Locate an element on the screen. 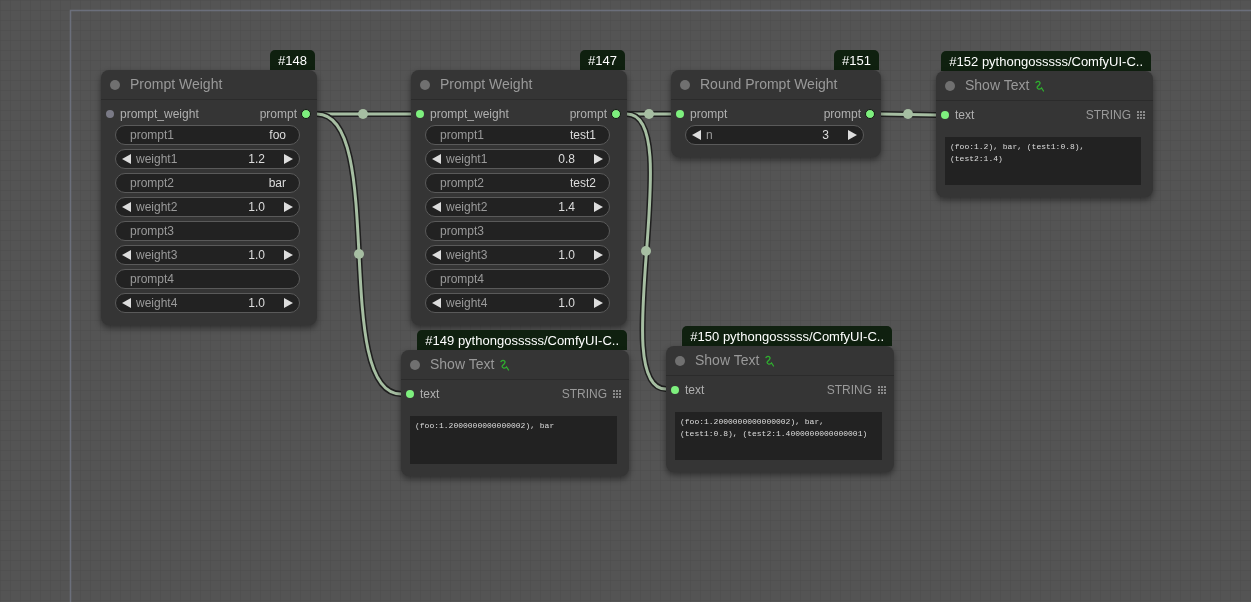 Image resolution: width=1251 pixels, height=602 pixels. number-field: weight1 1.2 is located at coordinates (207, 159).